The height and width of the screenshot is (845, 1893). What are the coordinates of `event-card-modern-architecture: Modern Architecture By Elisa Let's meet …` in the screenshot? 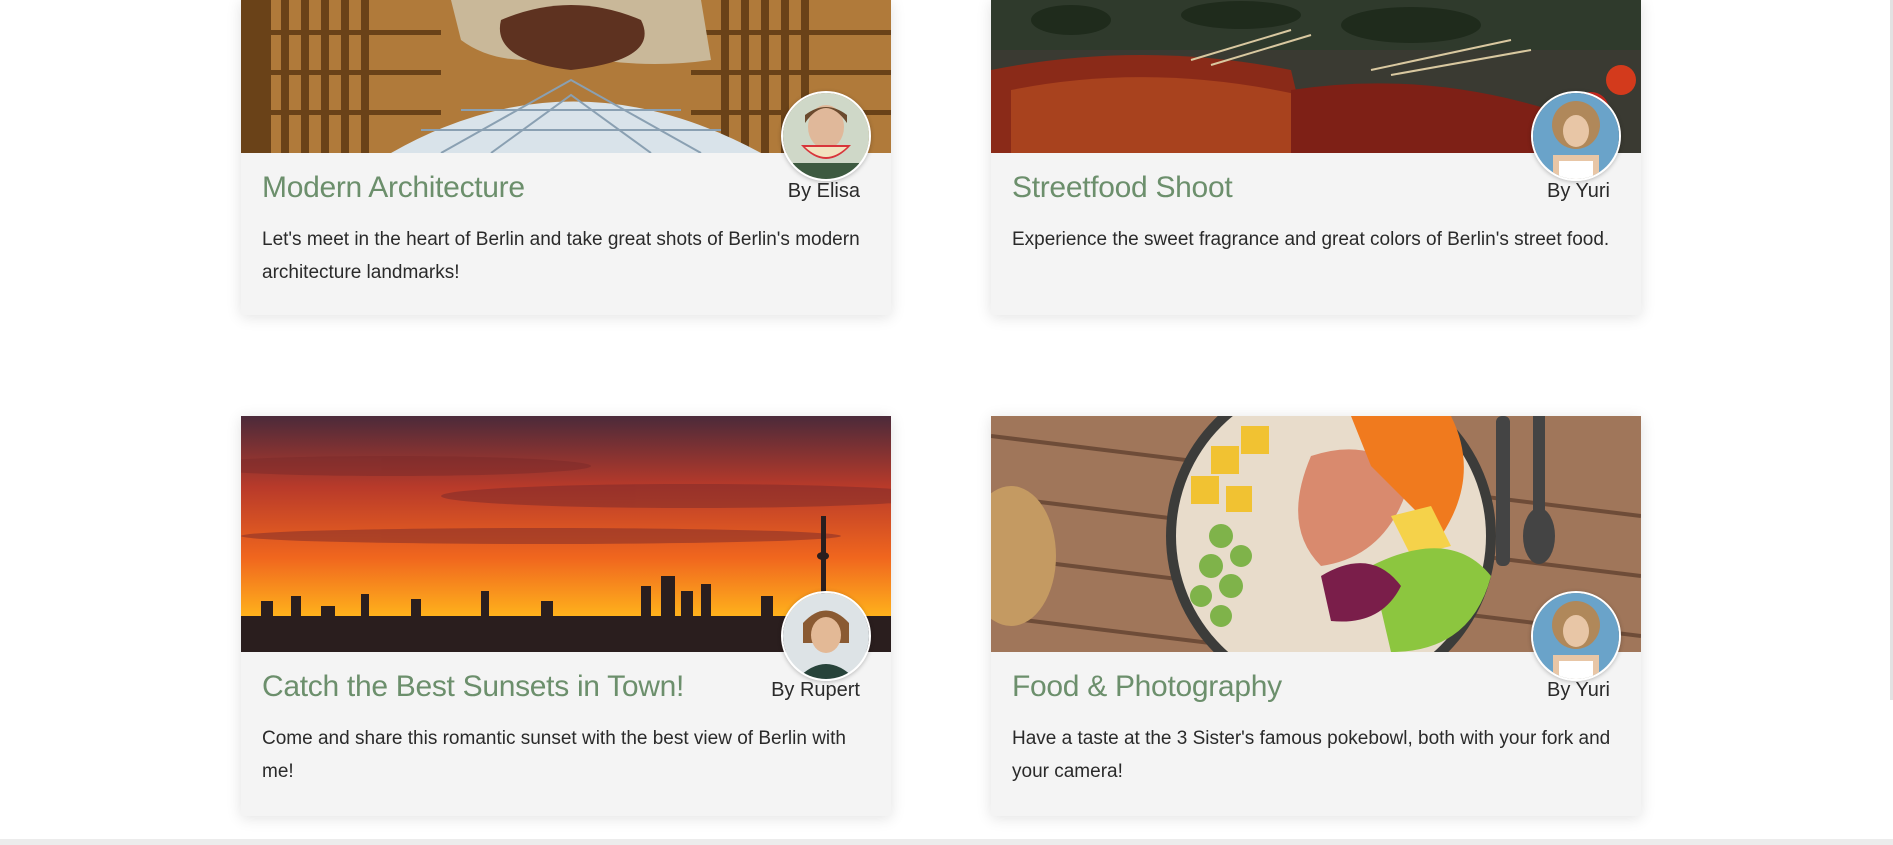 It's located at (566, 157).